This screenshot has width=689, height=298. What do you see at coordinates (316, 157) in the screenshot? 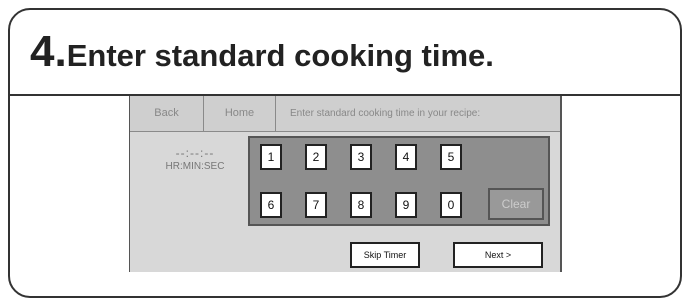
I see `key-2: 2` at bounding box center [316, 157].